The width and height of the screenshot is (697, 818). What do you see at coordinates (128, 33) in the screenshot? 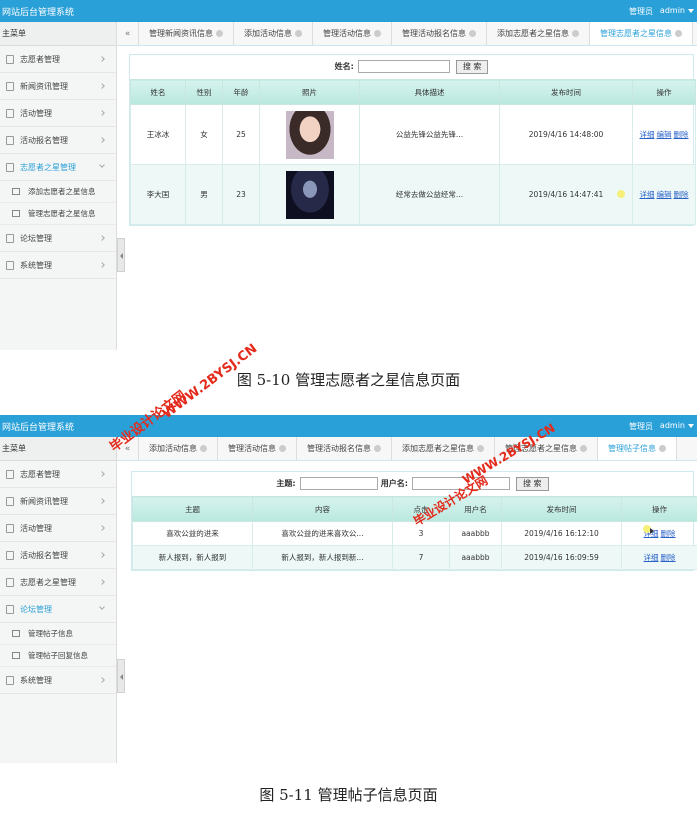
I see `tab-scroll-left-icon: «` at bounding box center [128, 33].